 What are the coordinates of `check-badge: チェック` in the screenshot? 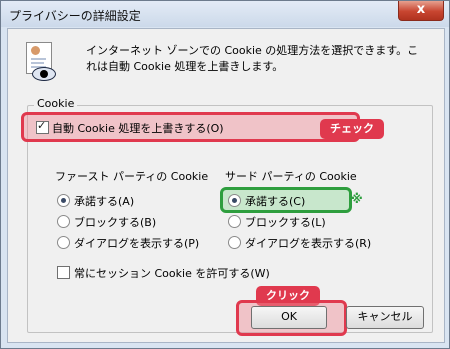 It's located at (352, 129).